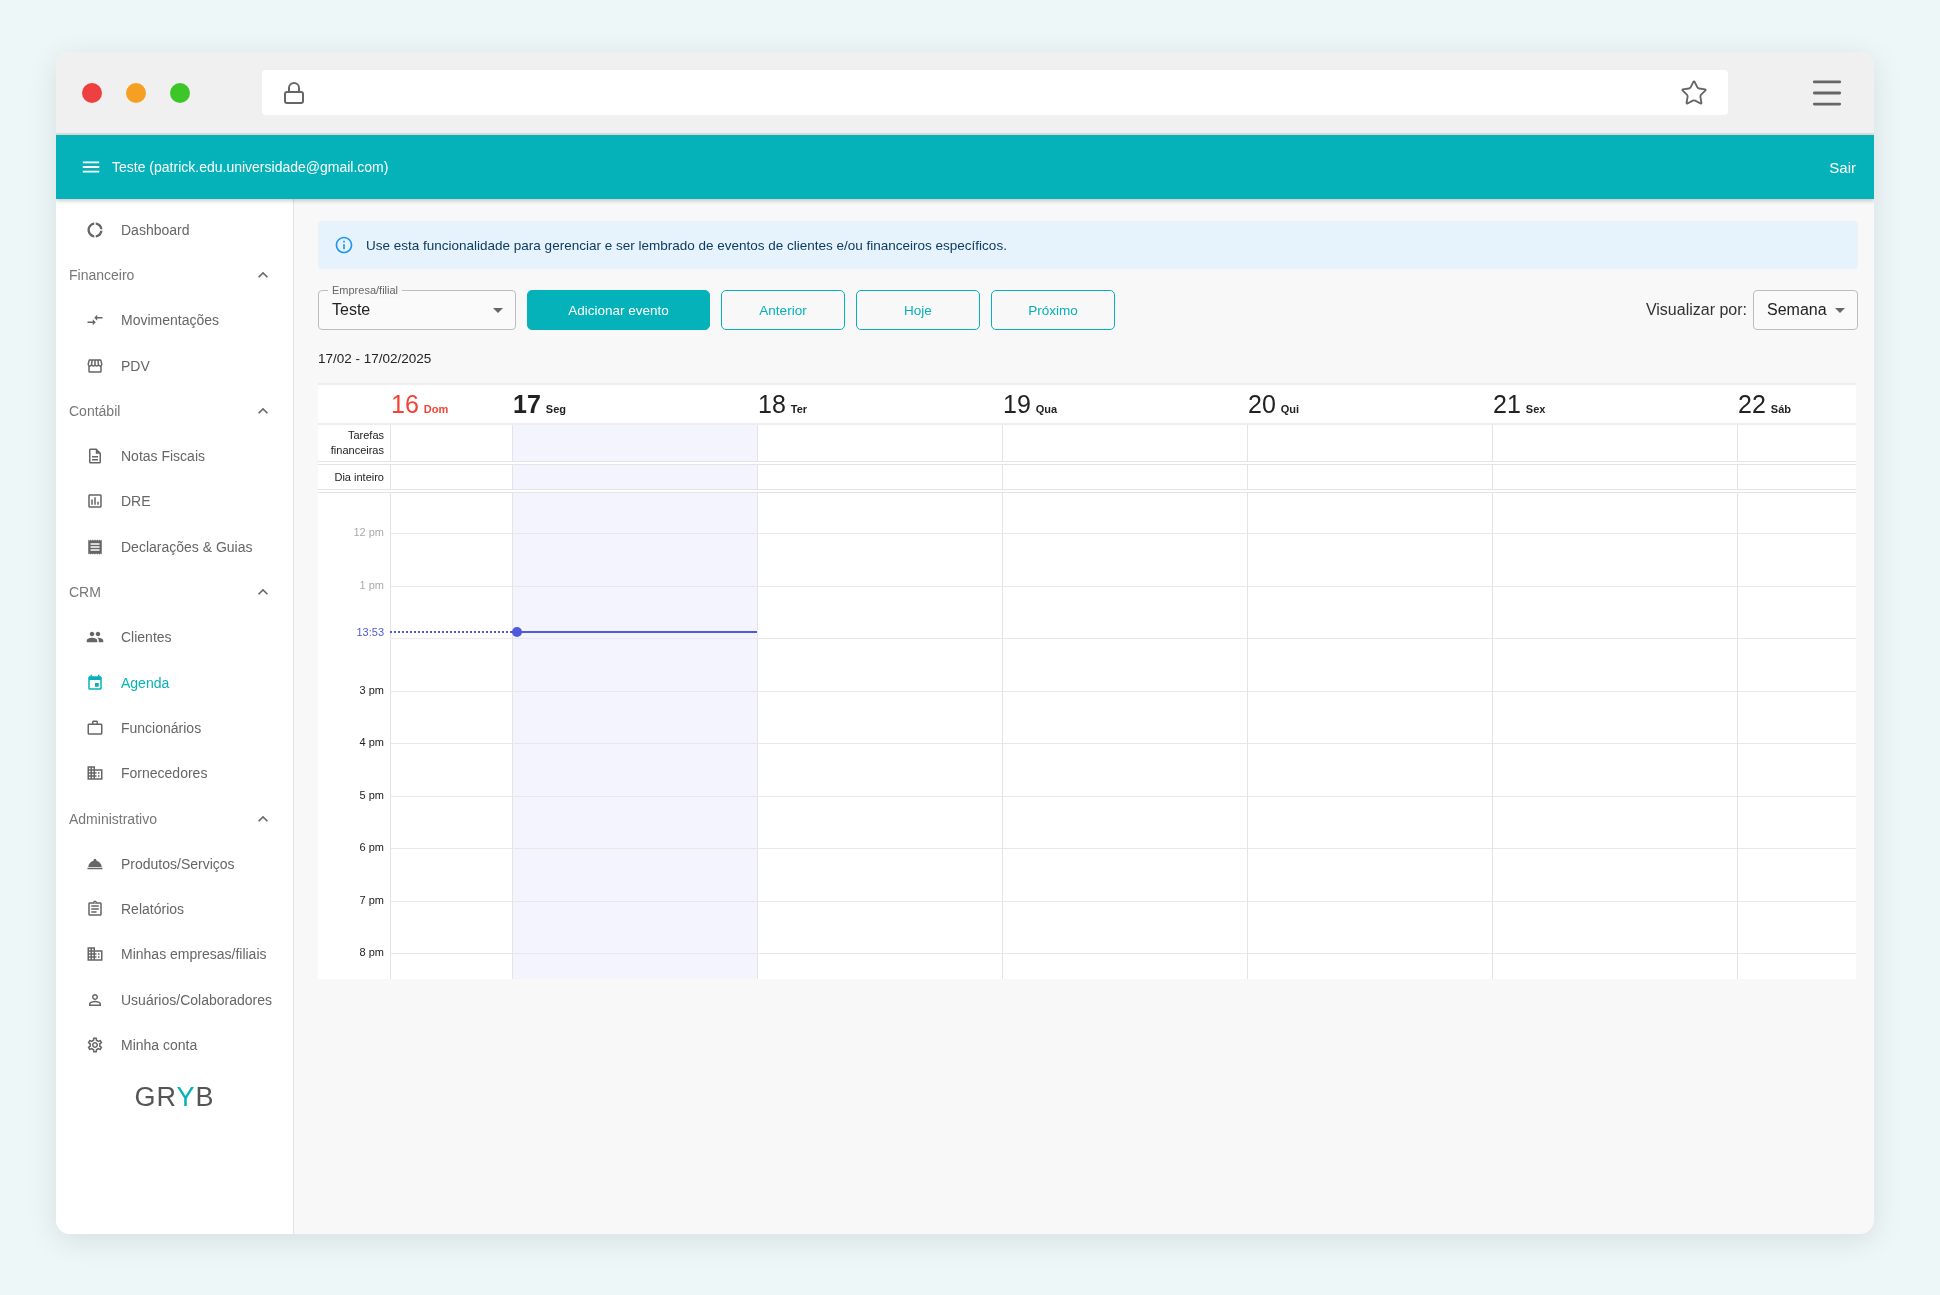 The height and width of the screenshot is (1295, 1940). Describe the element at coordinates (174, 637) in the screenshot. I see `sidebar-item: Clientes` at that location.